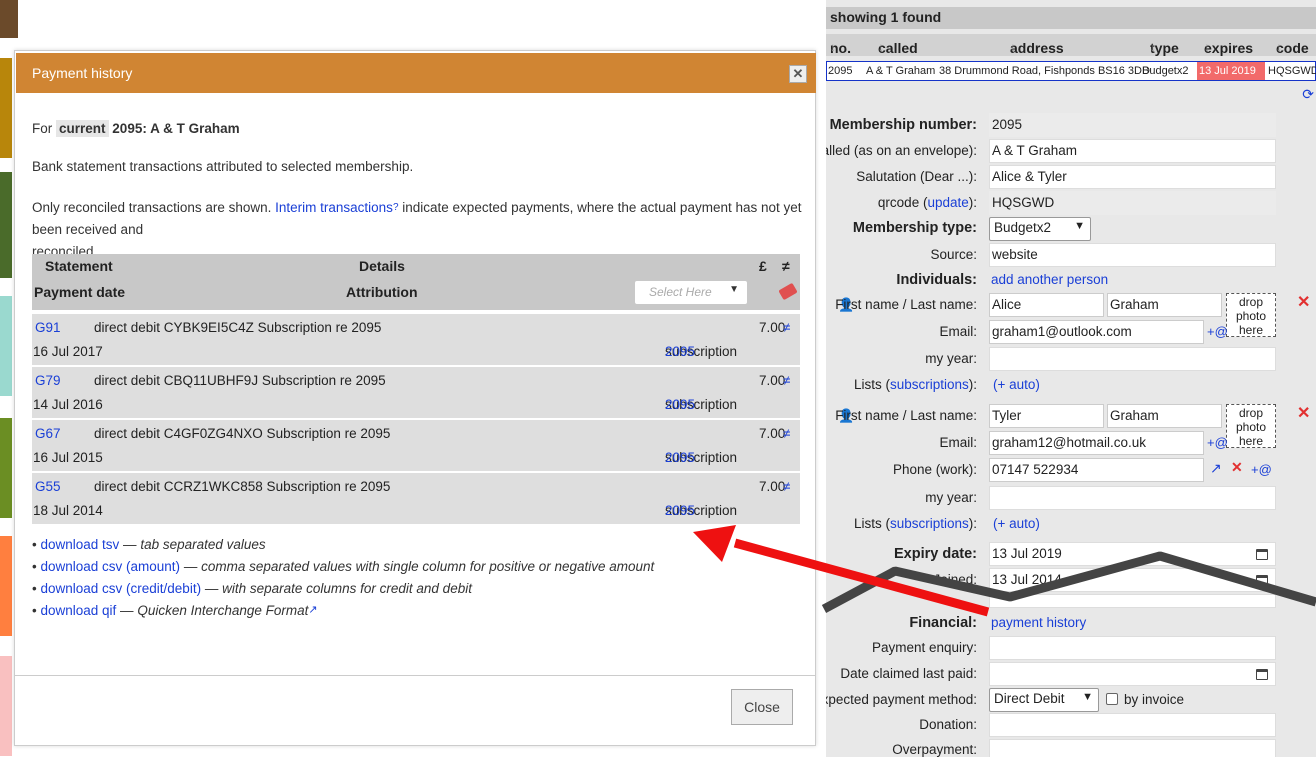 The image size is (1316, 757). I want to click on annotation-overlay, so click(1004, 571).